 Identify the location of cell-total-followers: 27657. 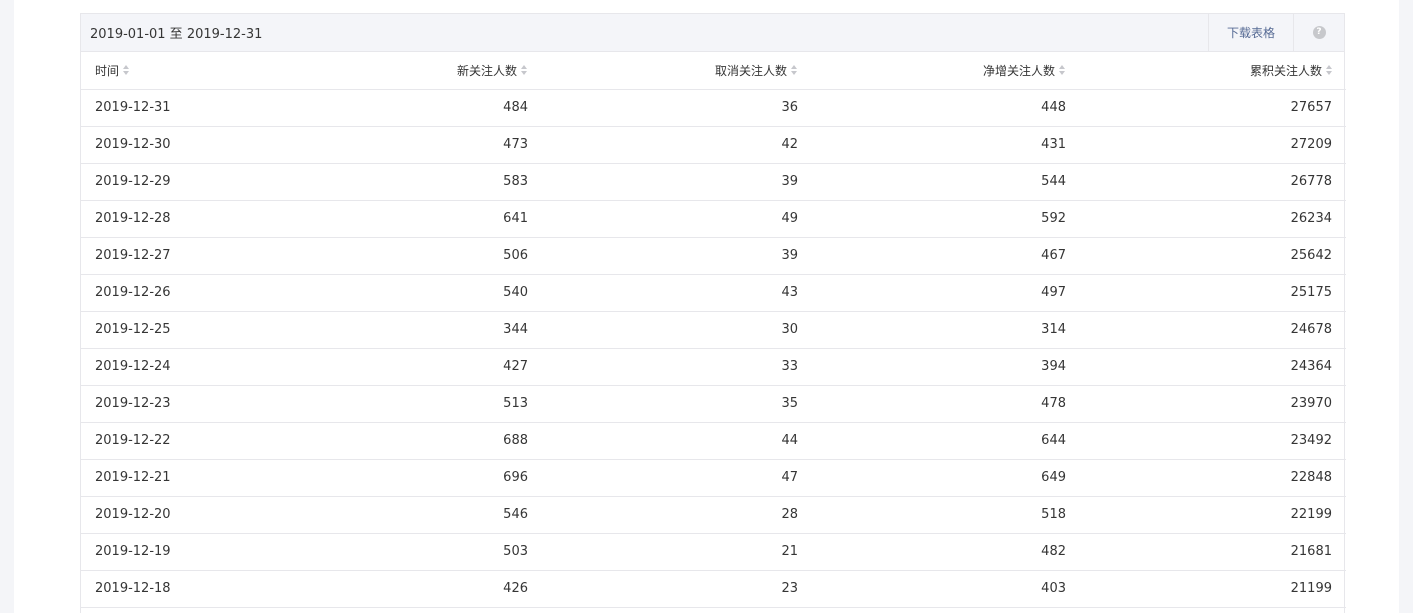
(1206, 108).